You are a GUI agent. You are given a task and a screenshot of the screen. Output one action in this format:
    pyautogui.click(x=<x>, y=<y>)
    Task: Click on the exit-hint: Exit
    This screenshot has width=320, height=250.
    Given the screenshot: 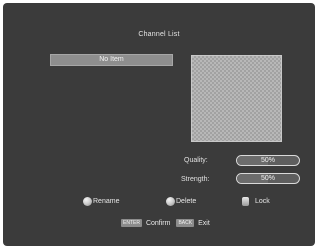 What is the action you would take?
    pyautogui.click(x=204, y=223)
    